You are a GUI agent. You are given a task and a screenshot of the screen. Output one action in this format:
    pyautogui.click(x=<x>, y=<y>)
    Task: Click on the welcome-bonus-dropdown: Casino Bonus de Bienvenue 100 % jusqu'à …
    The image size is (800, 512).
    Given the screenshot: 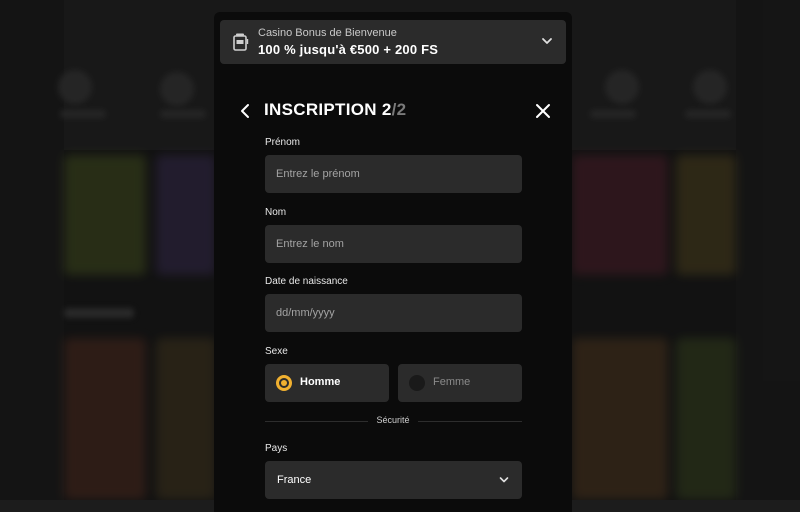 What is the action you would take?
    pyautogui.click(x=393, y=42)
    